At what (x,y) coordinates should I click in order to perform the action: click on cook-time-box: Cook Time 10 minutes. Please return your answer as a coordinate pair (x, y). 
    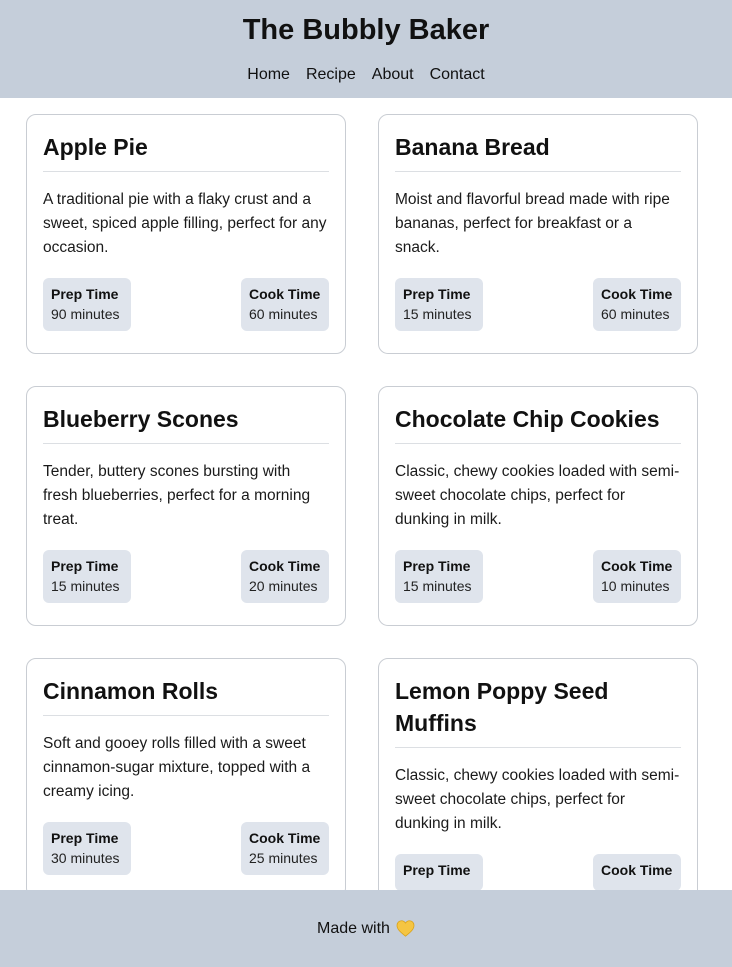
    Looking at the image, I should click on (637, 576).